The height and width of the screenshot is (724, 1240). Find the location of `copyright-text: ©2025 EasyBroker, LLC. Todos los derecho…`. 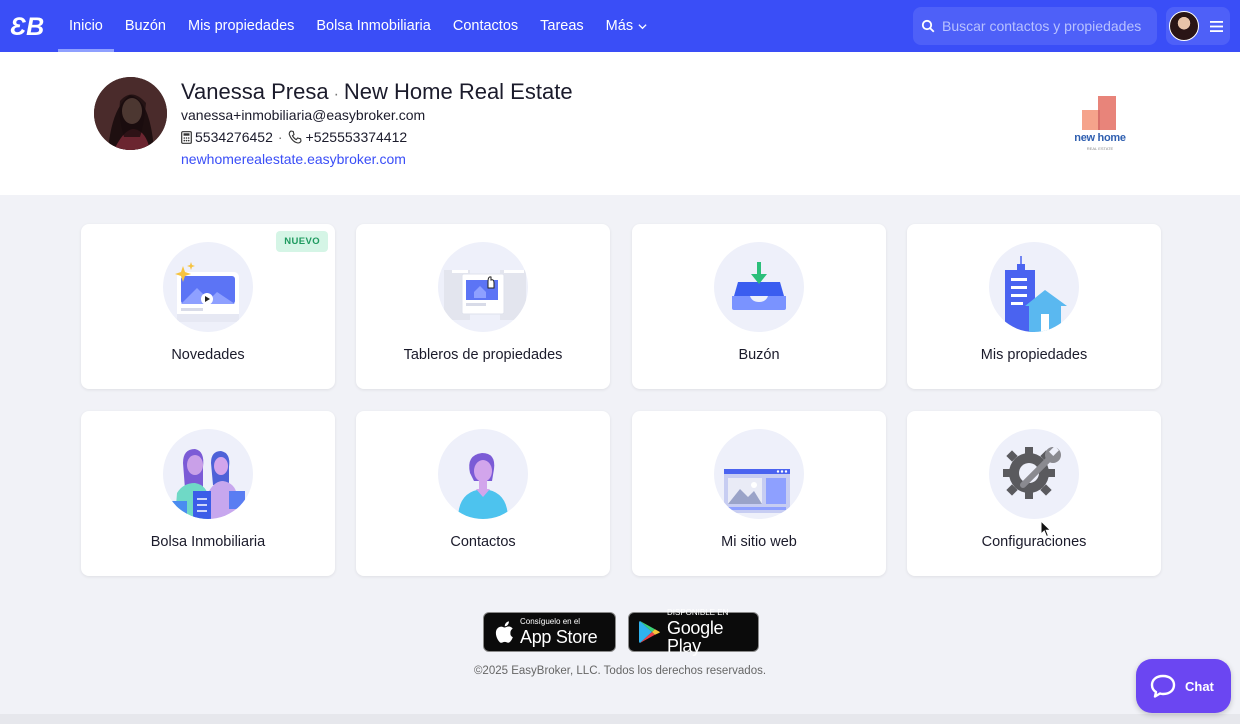

copyright-text: ©2025 EasyBroker, LLC. Todos los derecho… is located at coordinates (620, 671).